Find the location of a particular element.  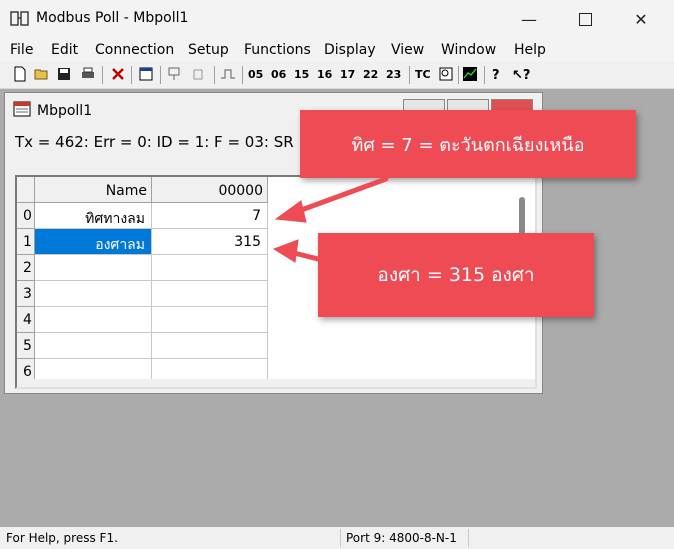

row-index: 3 is located at coordinates (26, 294).